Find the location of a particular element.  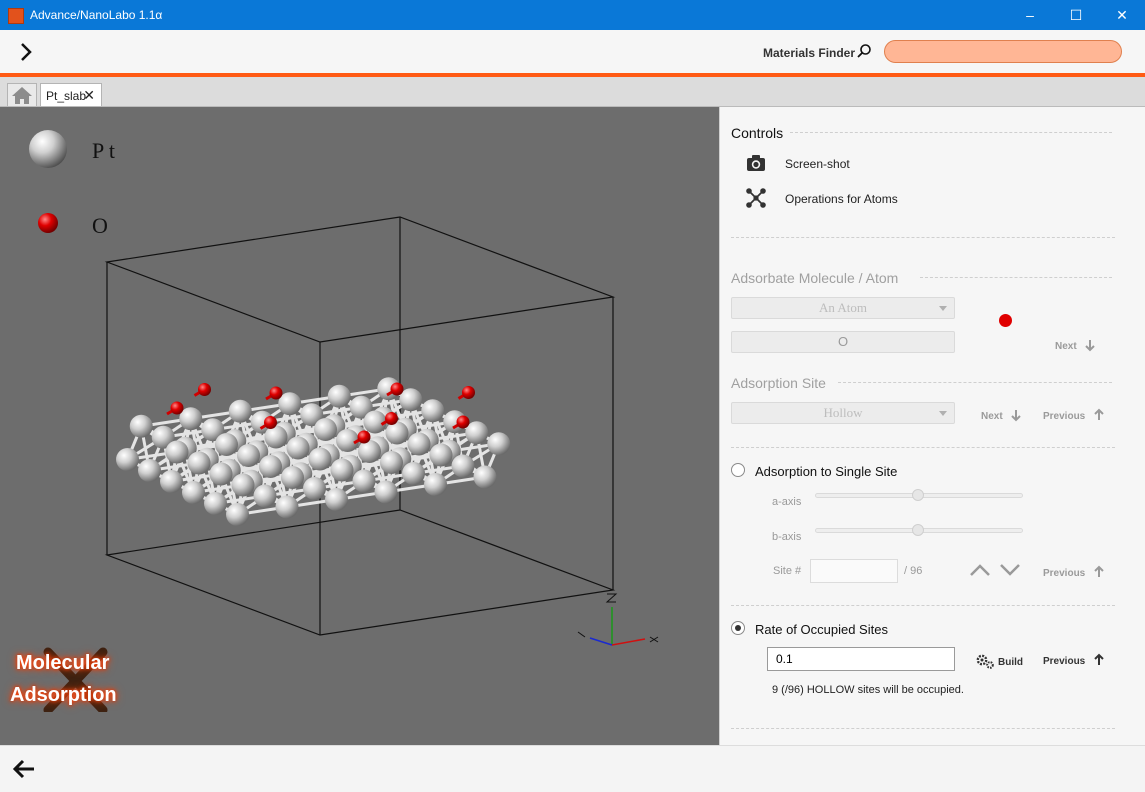

build-label: Build is located at coordinates (1010, 662).